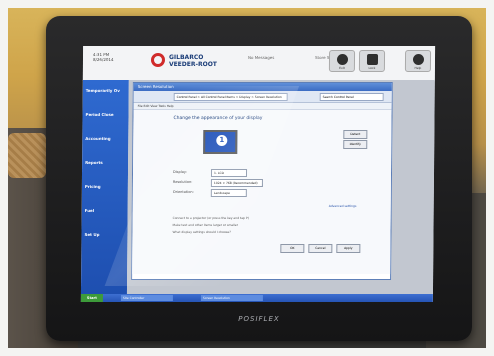  What do you see at coordinates (99, 114) in the screenshot?
I see `sidebar-item-period-close: Period Close` at bounding box center [99, 114].